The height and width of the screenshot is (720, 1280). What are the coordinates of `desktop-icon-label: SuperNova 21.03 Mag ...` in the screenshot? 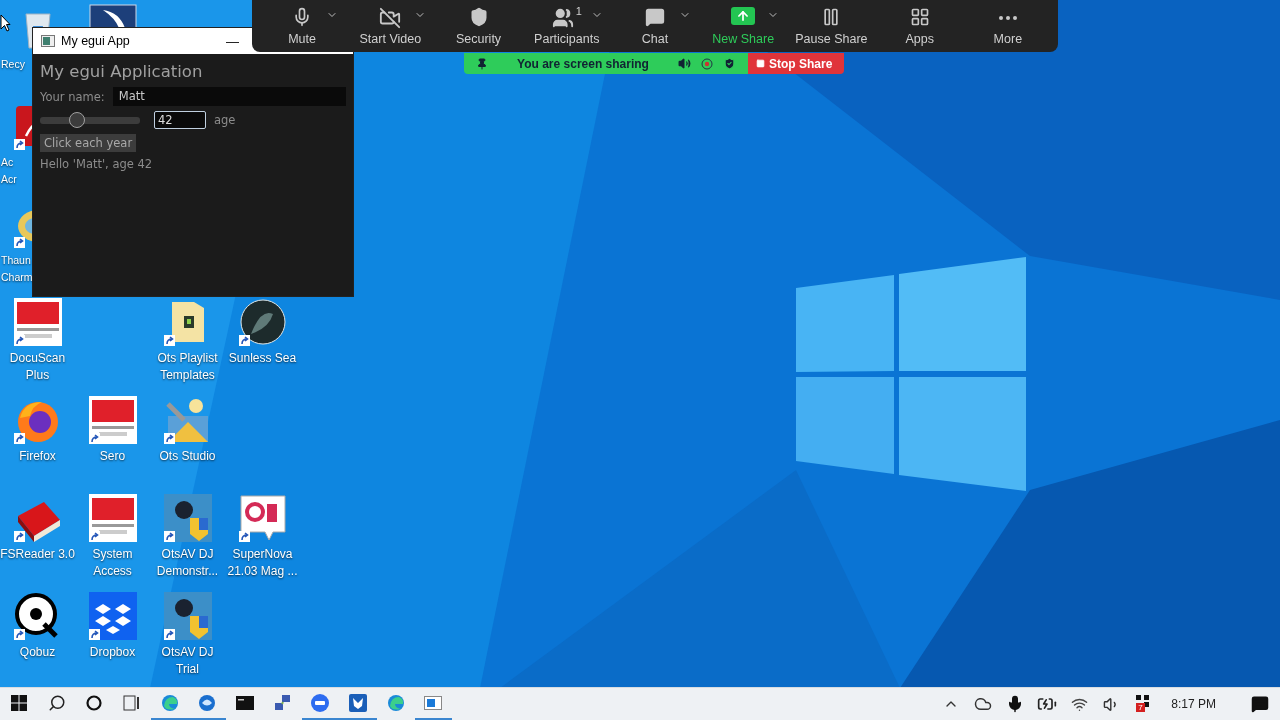 It's located at (262, 563).